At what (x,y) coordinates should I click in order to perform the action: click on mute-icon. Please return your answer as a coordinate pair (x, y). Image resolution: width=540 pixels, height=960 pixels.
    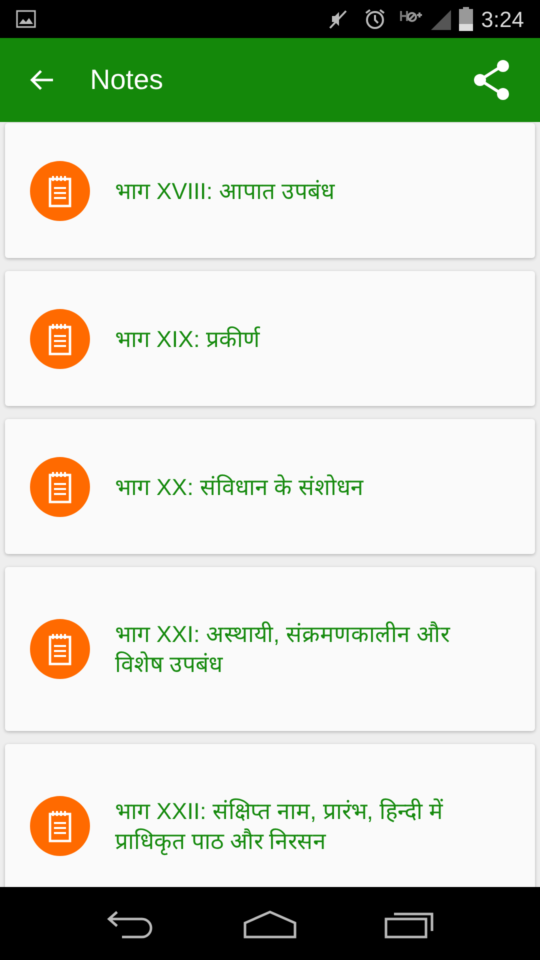
    Looking at the image, I should click on (338, 19).